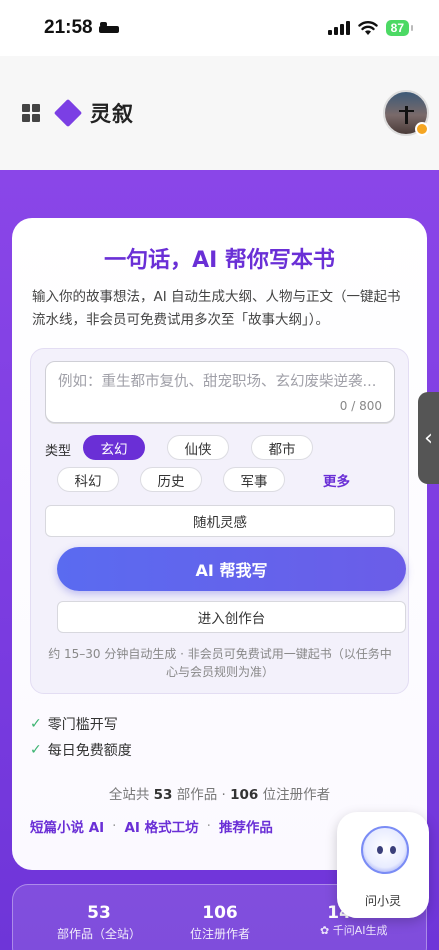 The height and width of the screenshot is (950, 439). What do you see at coordinates (231, 617) in the screenshot?
I see `enter-studio-button: 进入创作台` at bounding box center [231, 617].